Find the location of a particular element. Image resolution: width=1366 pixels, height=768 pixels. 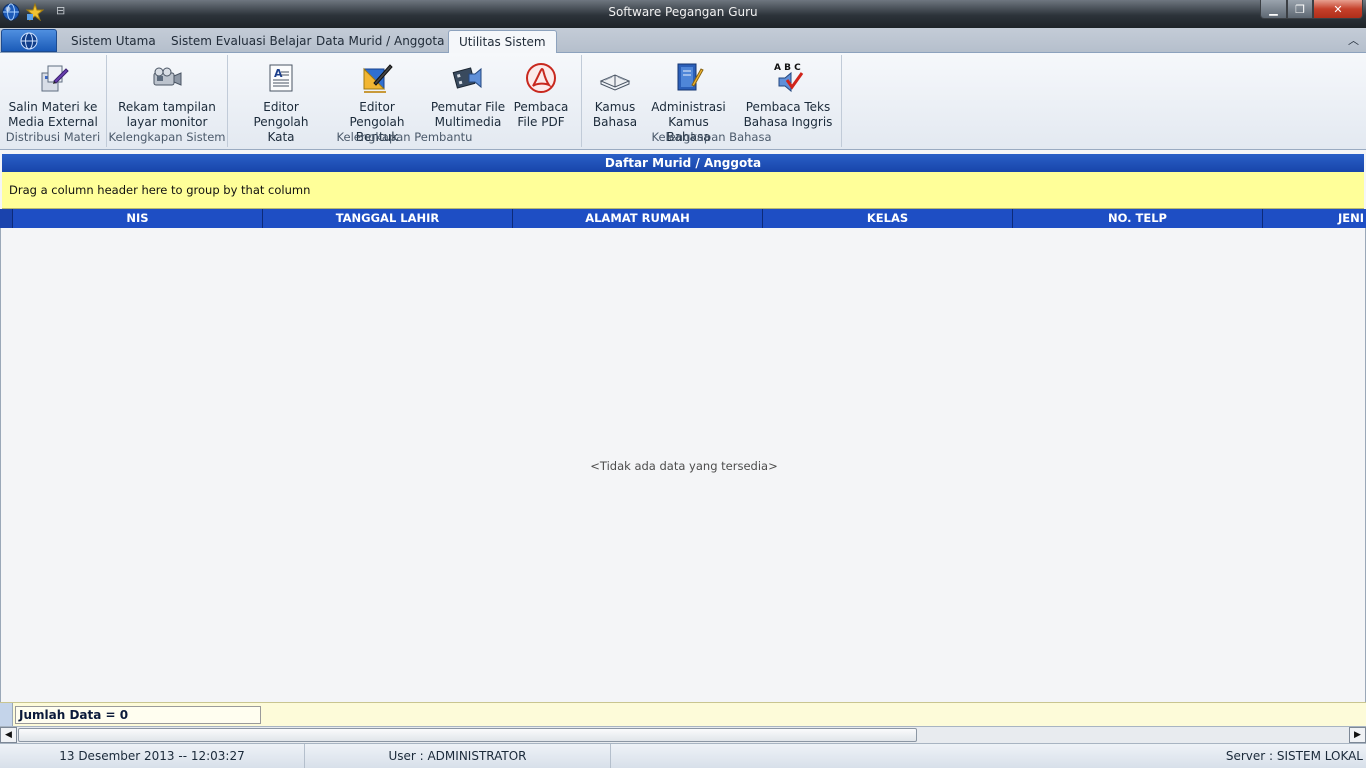

editor-pengolah-kata-label-1: Editor is located at coordinates (281, 107).